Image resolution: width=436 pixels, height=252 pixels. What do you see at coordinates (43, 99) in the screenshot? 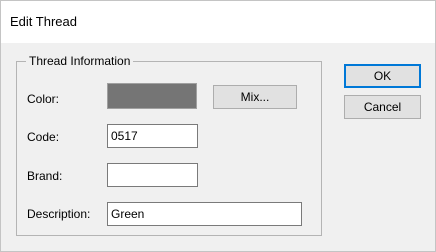
I see `color-label: Color:` at bounding box center [43, 99].